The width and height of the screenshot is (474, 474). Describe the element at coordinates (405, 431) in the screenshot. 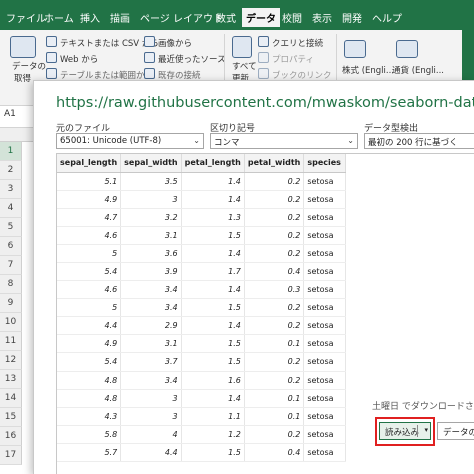

I see `highlight-box` at that location.